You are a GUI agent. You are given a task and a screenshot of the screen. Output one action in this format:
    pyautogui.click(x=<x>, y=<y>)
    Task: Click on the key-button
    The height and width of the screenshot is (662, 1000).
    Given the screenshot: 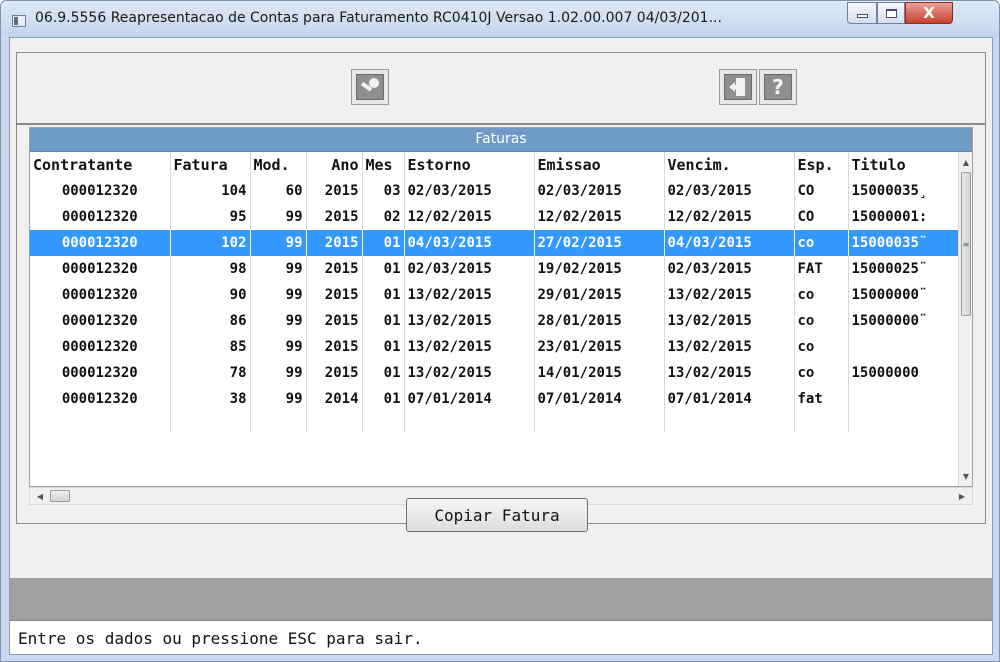 What is the action you would take?
    pyautogui.click(x=370, y=87)
    